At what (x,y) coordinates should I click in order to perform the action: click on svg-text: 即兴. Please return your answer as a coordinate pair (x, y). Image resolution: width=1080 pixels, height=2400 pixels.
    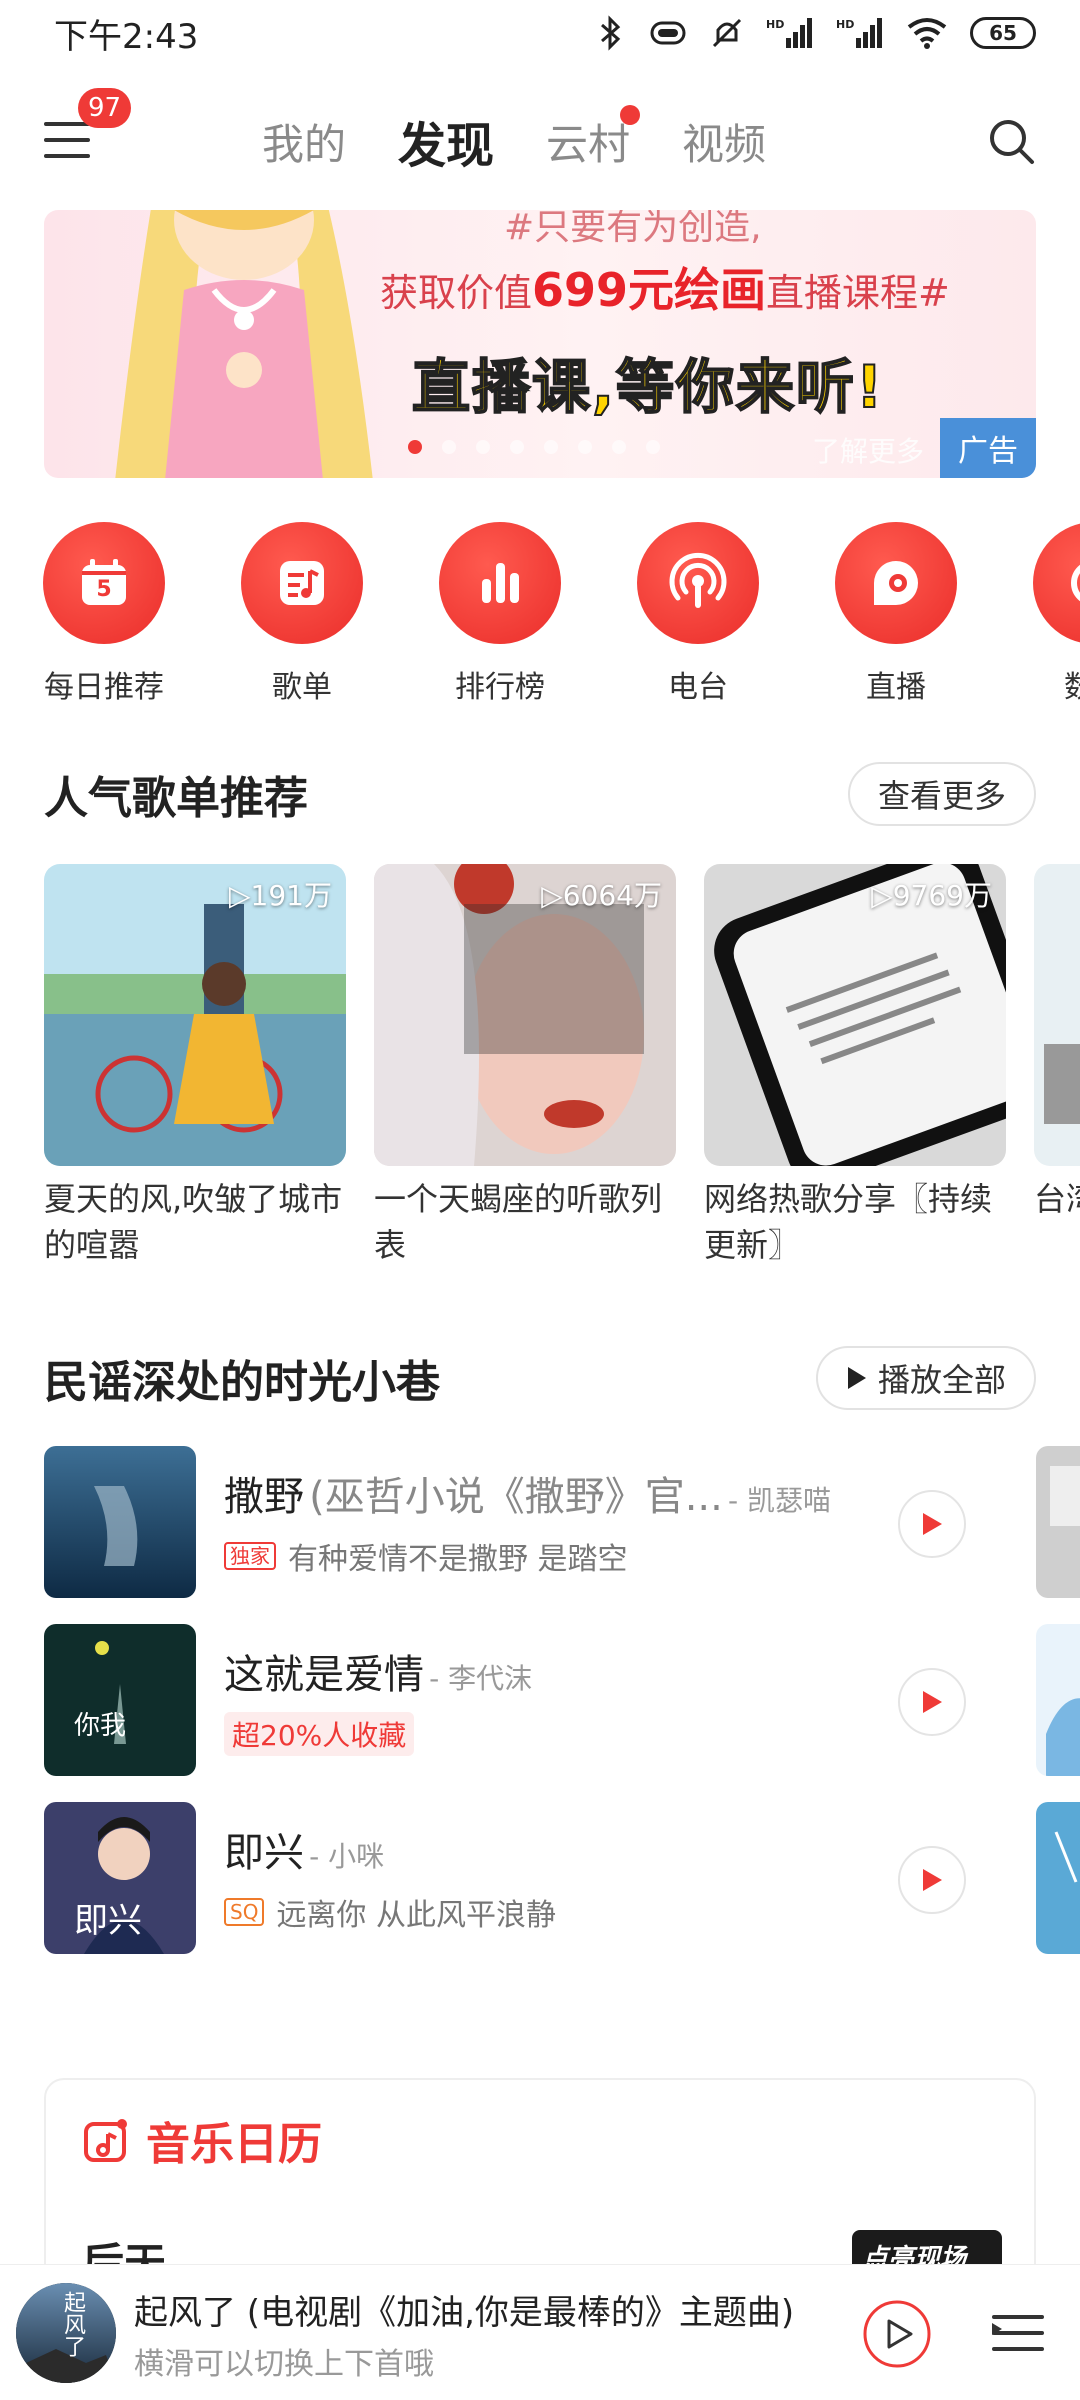
    Looking at the image, I should click on (108, 1921).